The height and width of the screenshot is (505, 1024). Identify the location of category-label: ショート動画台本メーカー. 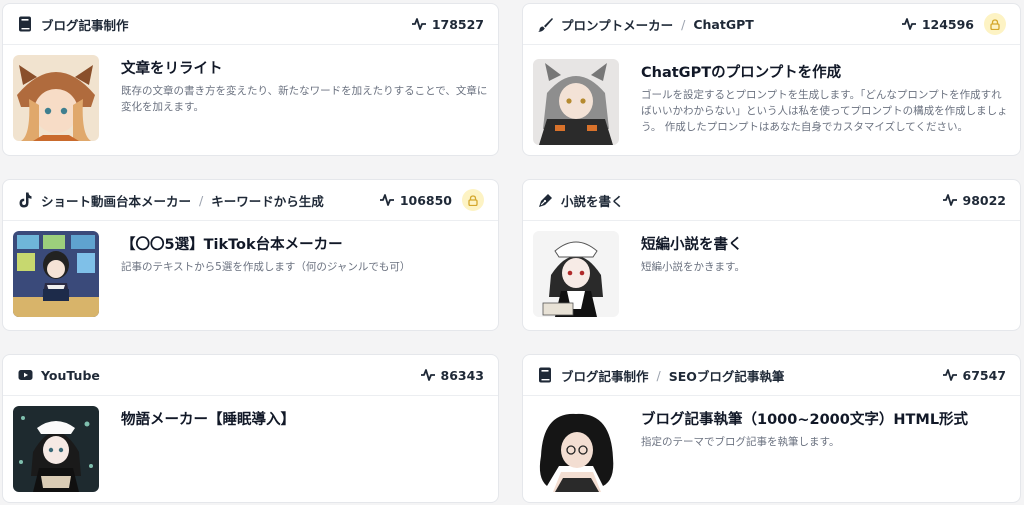
(116, 200).